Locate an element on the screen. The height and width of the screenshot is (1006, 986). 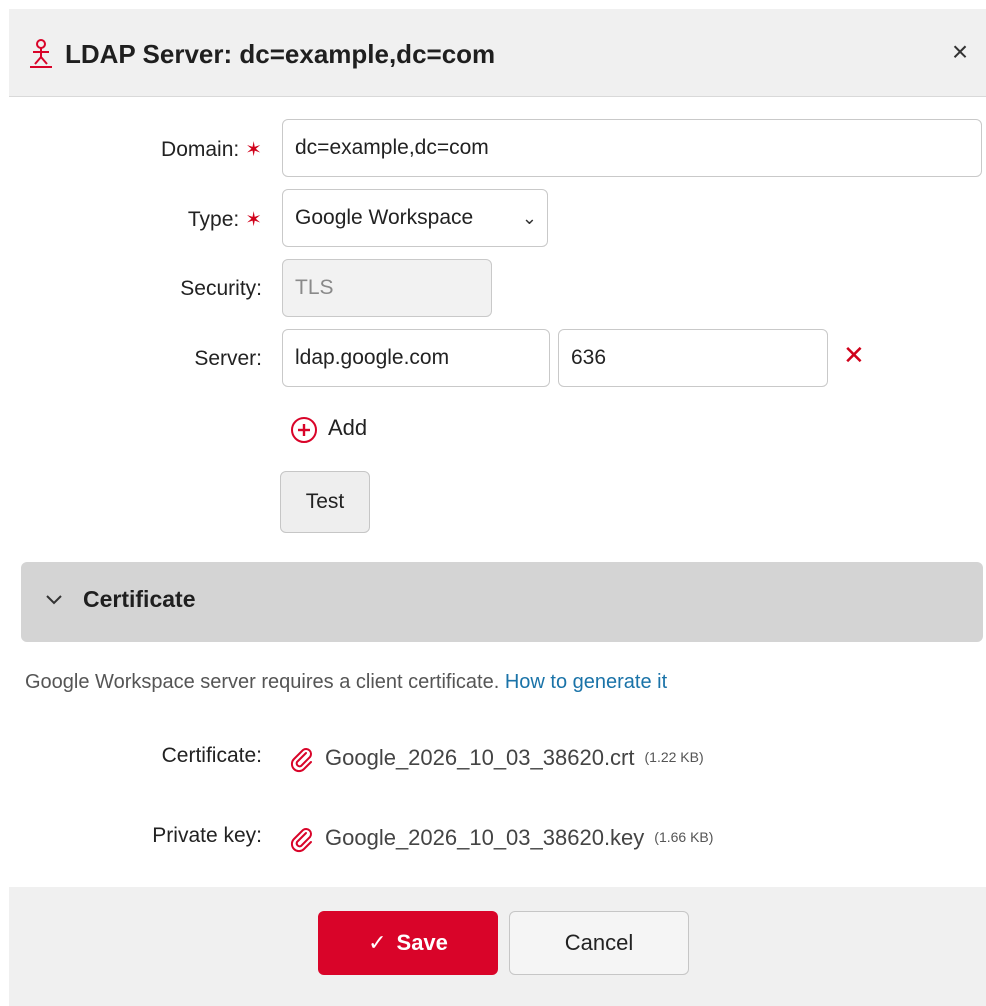
type-select: Google Workspace ⌄ is located at coordinates (415, 218).